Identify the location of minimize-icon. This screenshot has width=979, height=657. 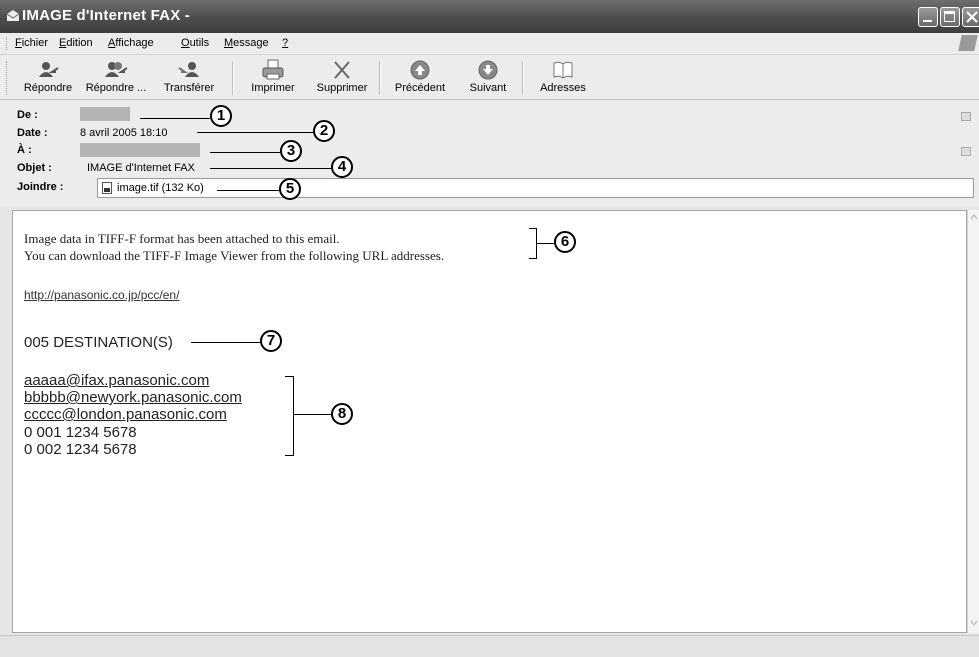
(927, 21).